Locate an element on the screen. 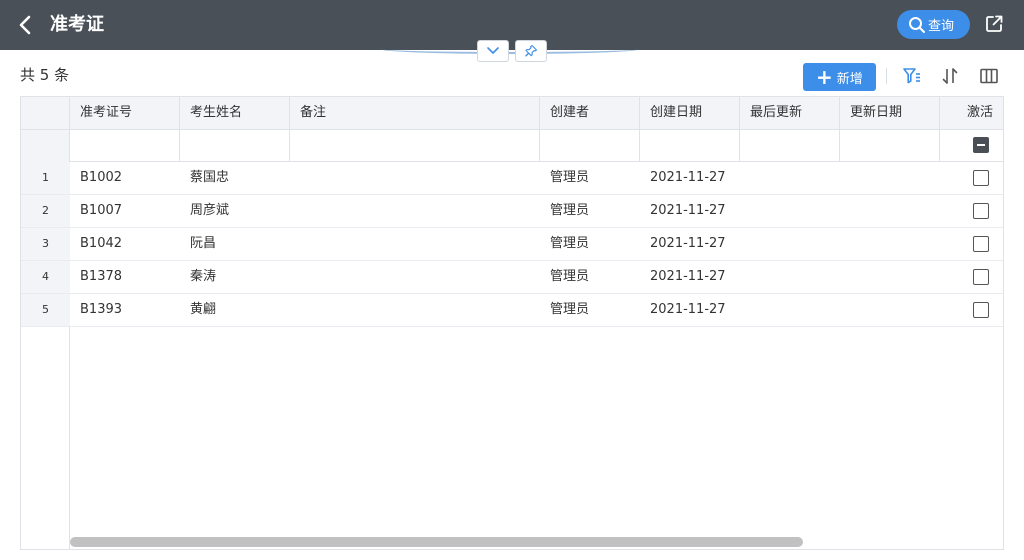 The height and width of the screenshot is (560, 1024). table-row: 5 B1393 黄翩 管理员 2021-11-27 is located at coordinates (512, 310).